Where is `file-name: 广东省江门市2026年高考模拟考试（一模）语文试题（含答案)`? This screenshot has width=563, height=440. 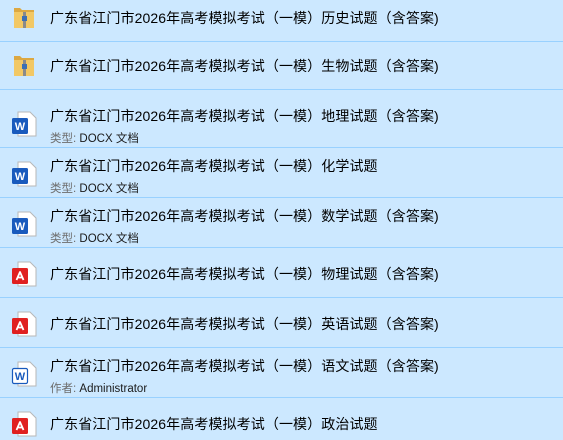
file-name: 广东省江门市2026年高考模拟考试（一模）语文试题（含答案) is located at coordinates (244, 366).